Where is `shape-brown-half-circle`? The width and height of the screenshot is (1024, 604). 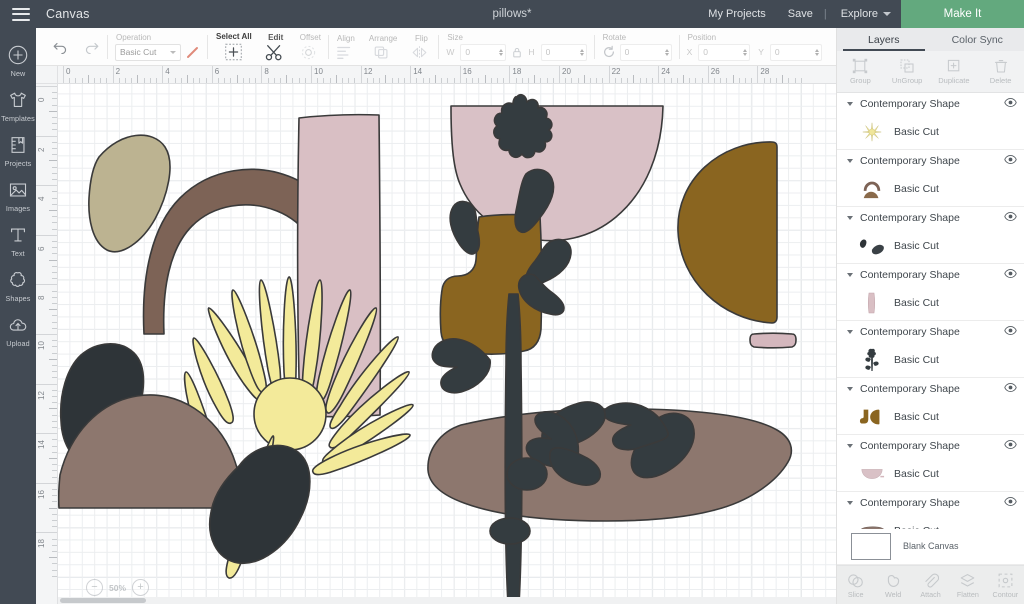
shape-brown-half-circle is located at coordinates (727, 232).